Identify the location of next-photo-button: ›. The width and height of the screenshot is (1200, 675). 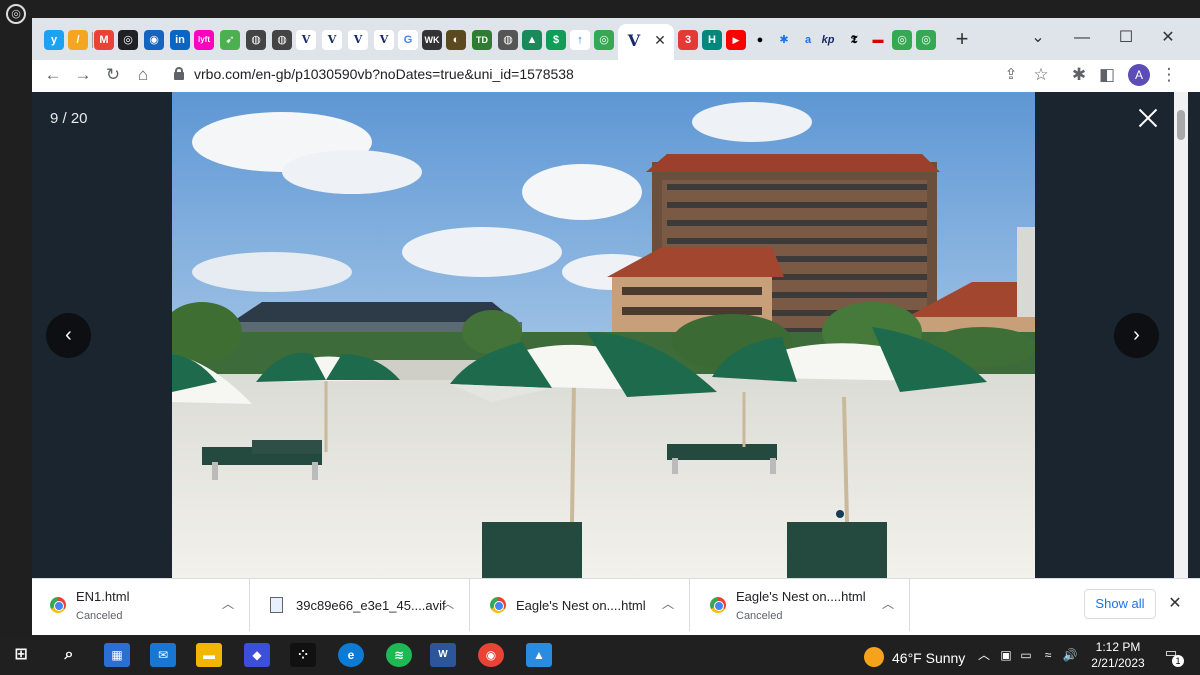
(1136, 335).